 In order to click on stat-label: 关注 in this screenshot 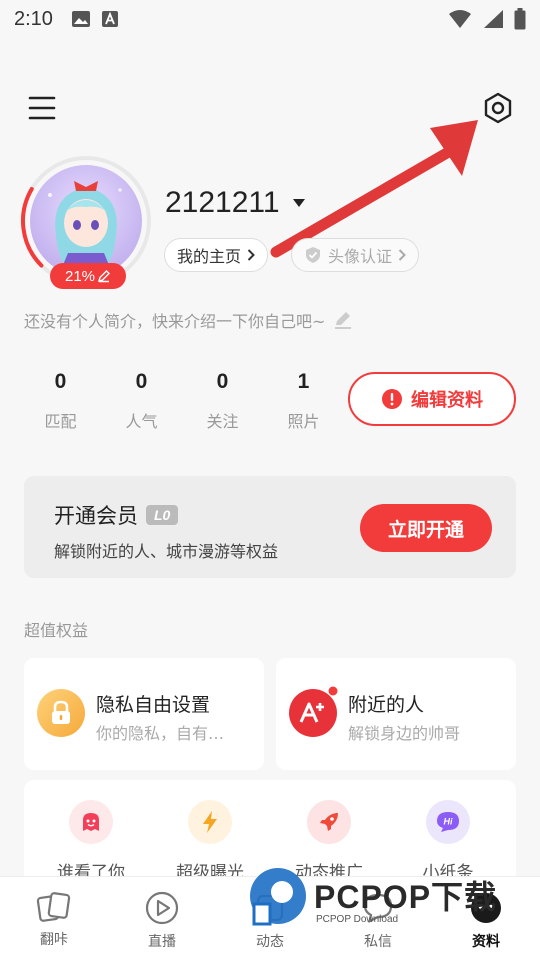, I will do `click(222, 421)`.